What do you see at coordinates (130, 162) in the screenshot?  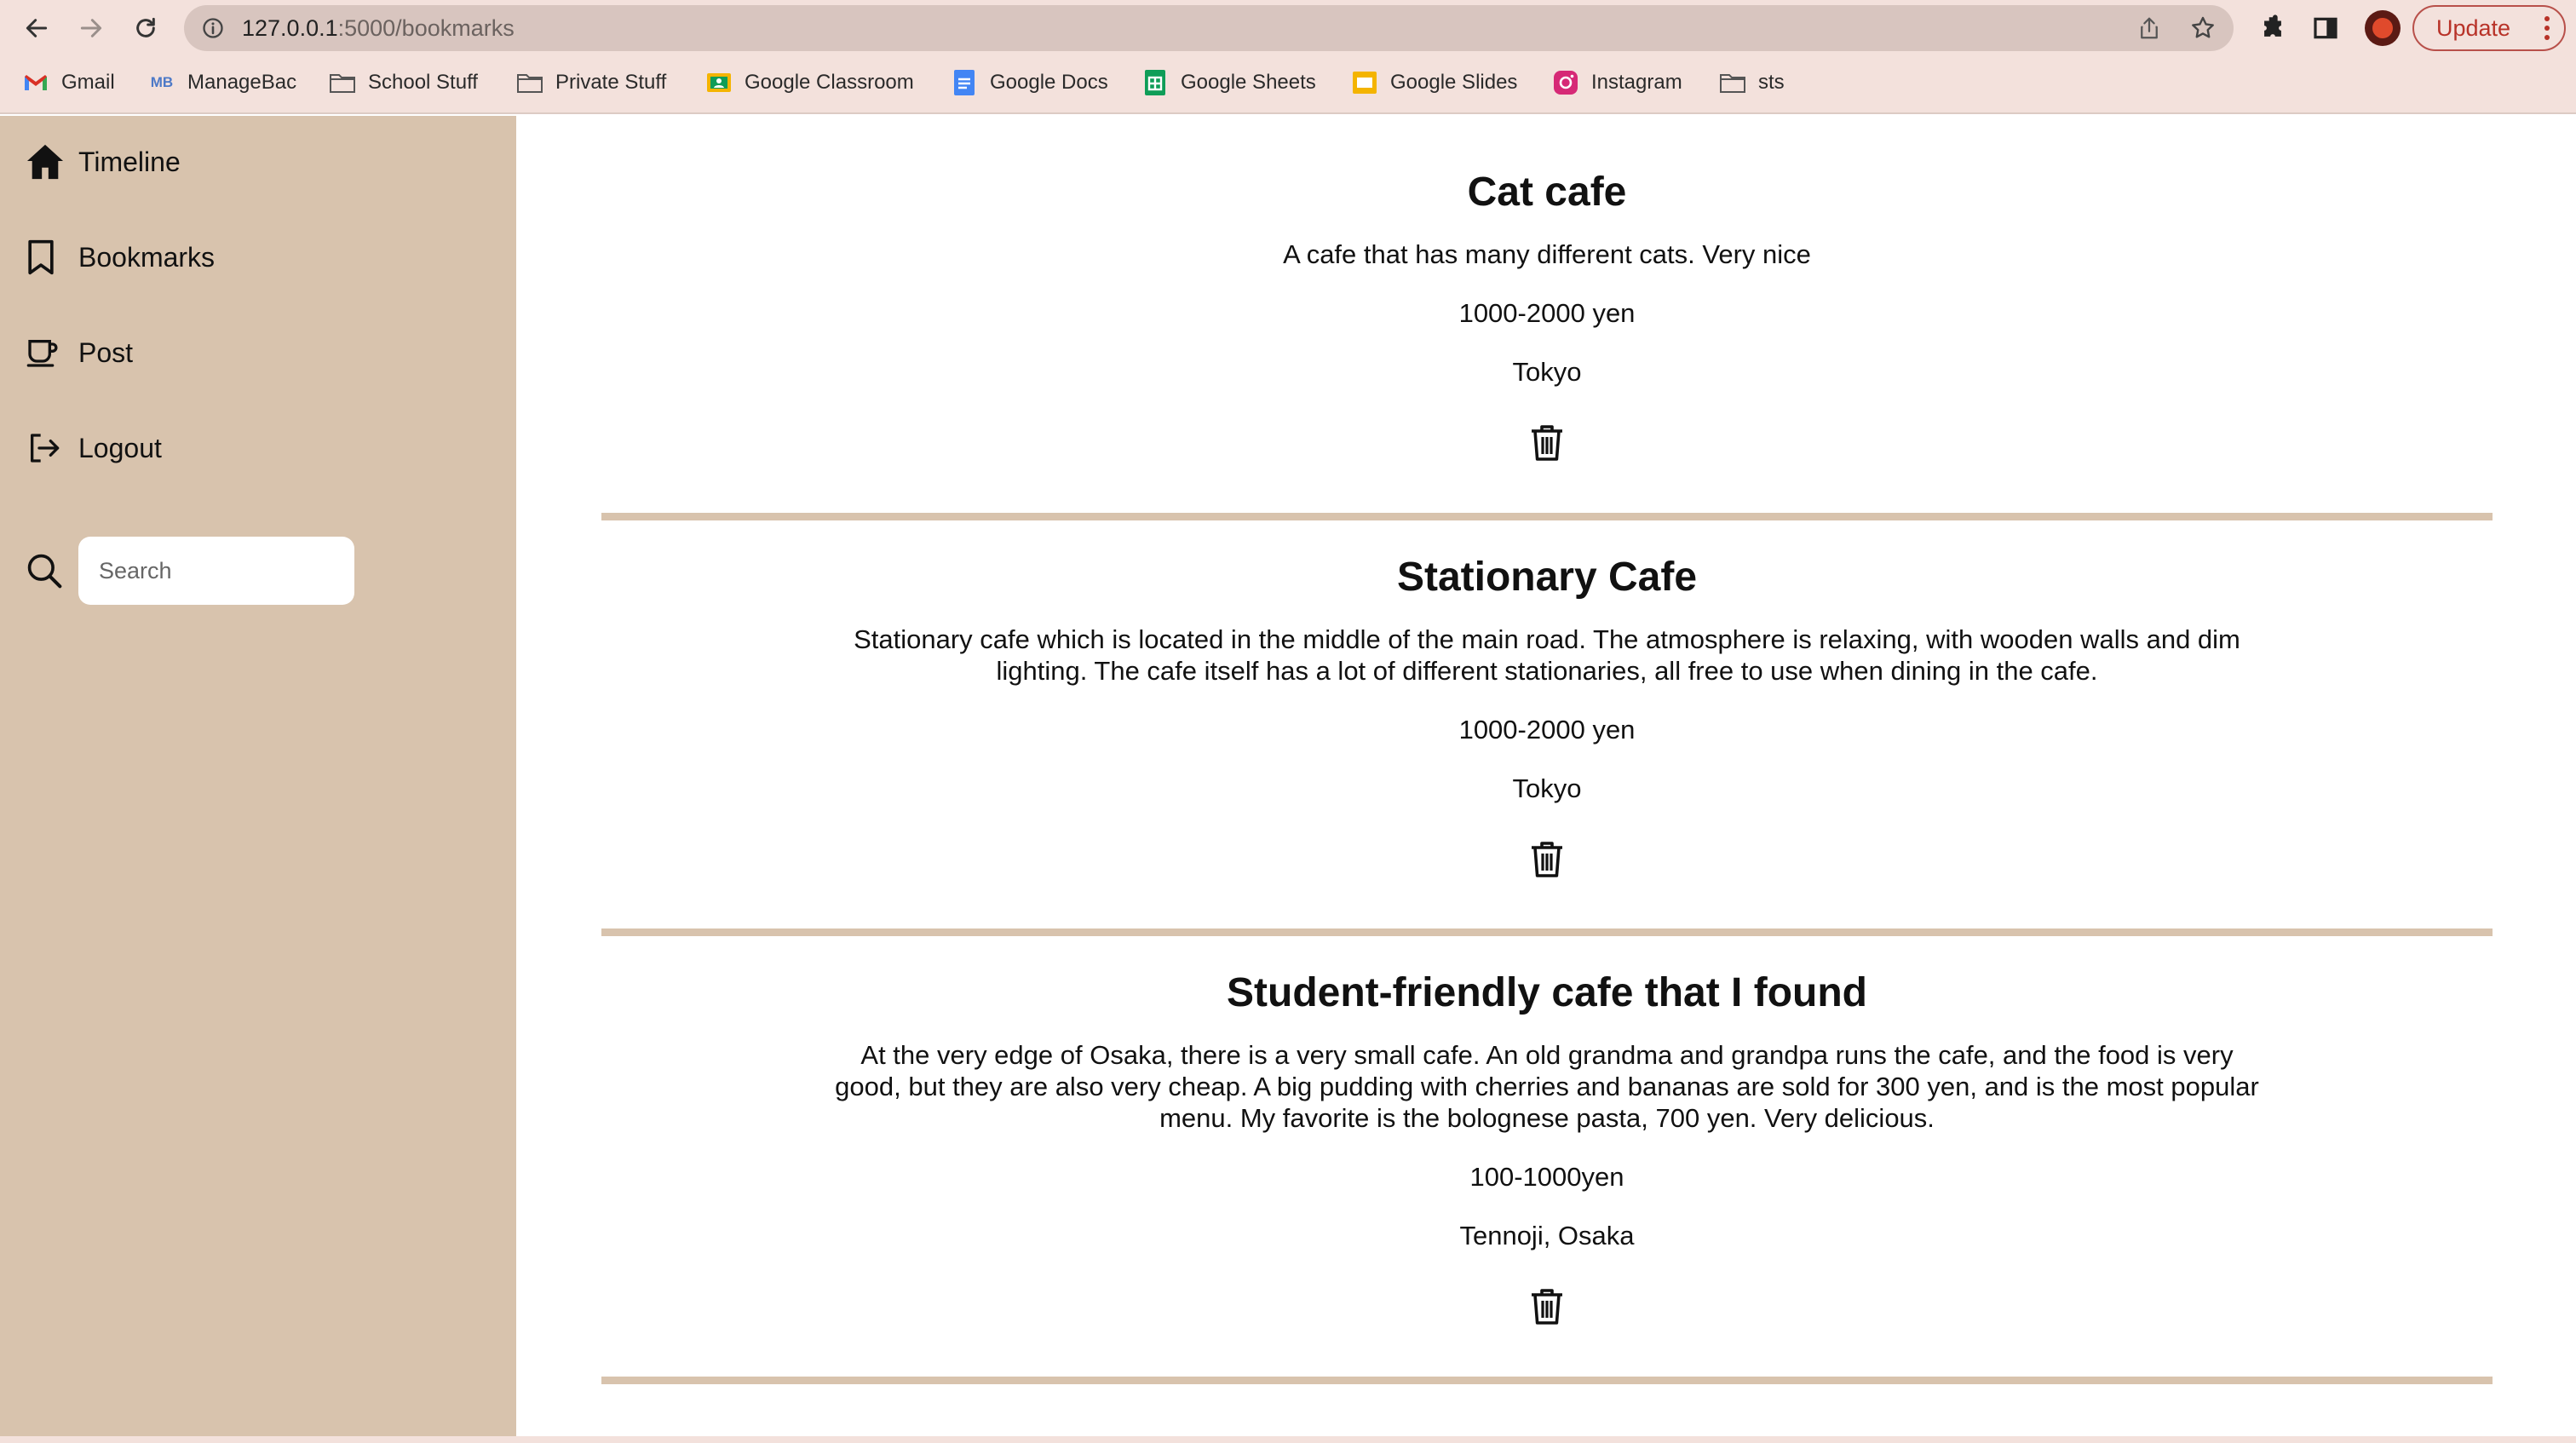 I see `sidebar-item-label: Timeline` at bounding box center [130, 162].